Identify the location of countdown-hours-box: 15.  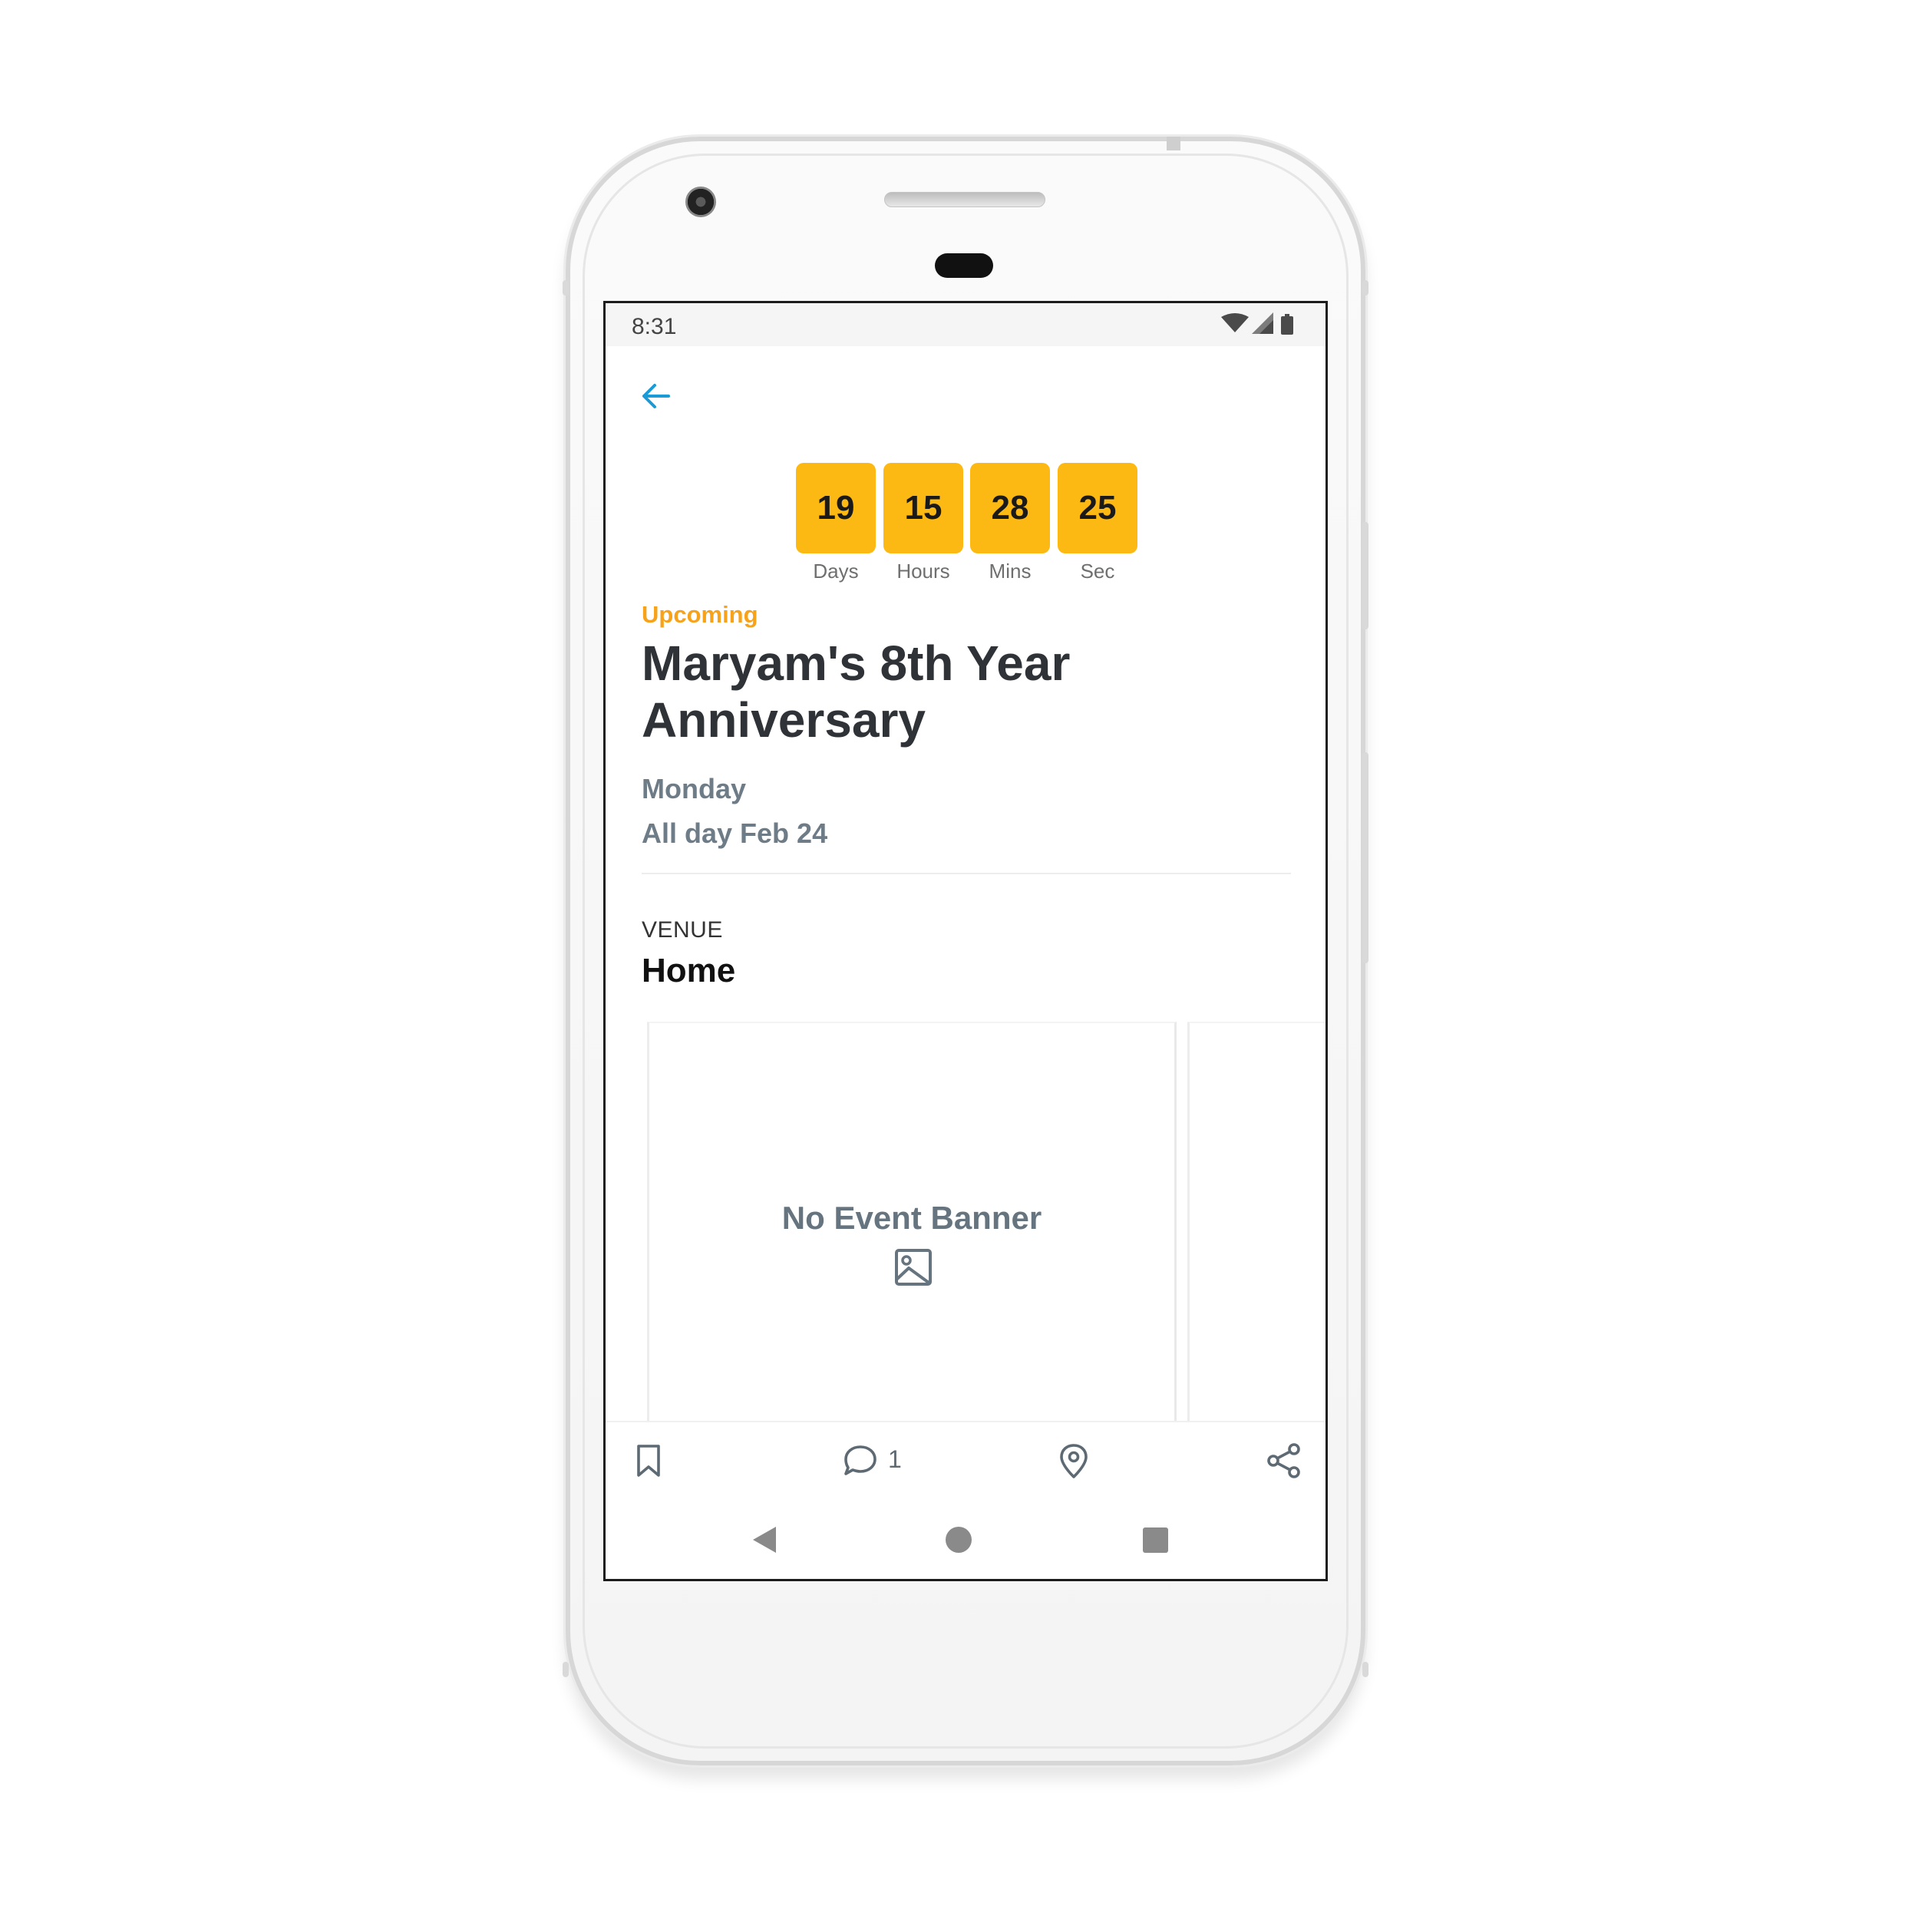
(923, 508).